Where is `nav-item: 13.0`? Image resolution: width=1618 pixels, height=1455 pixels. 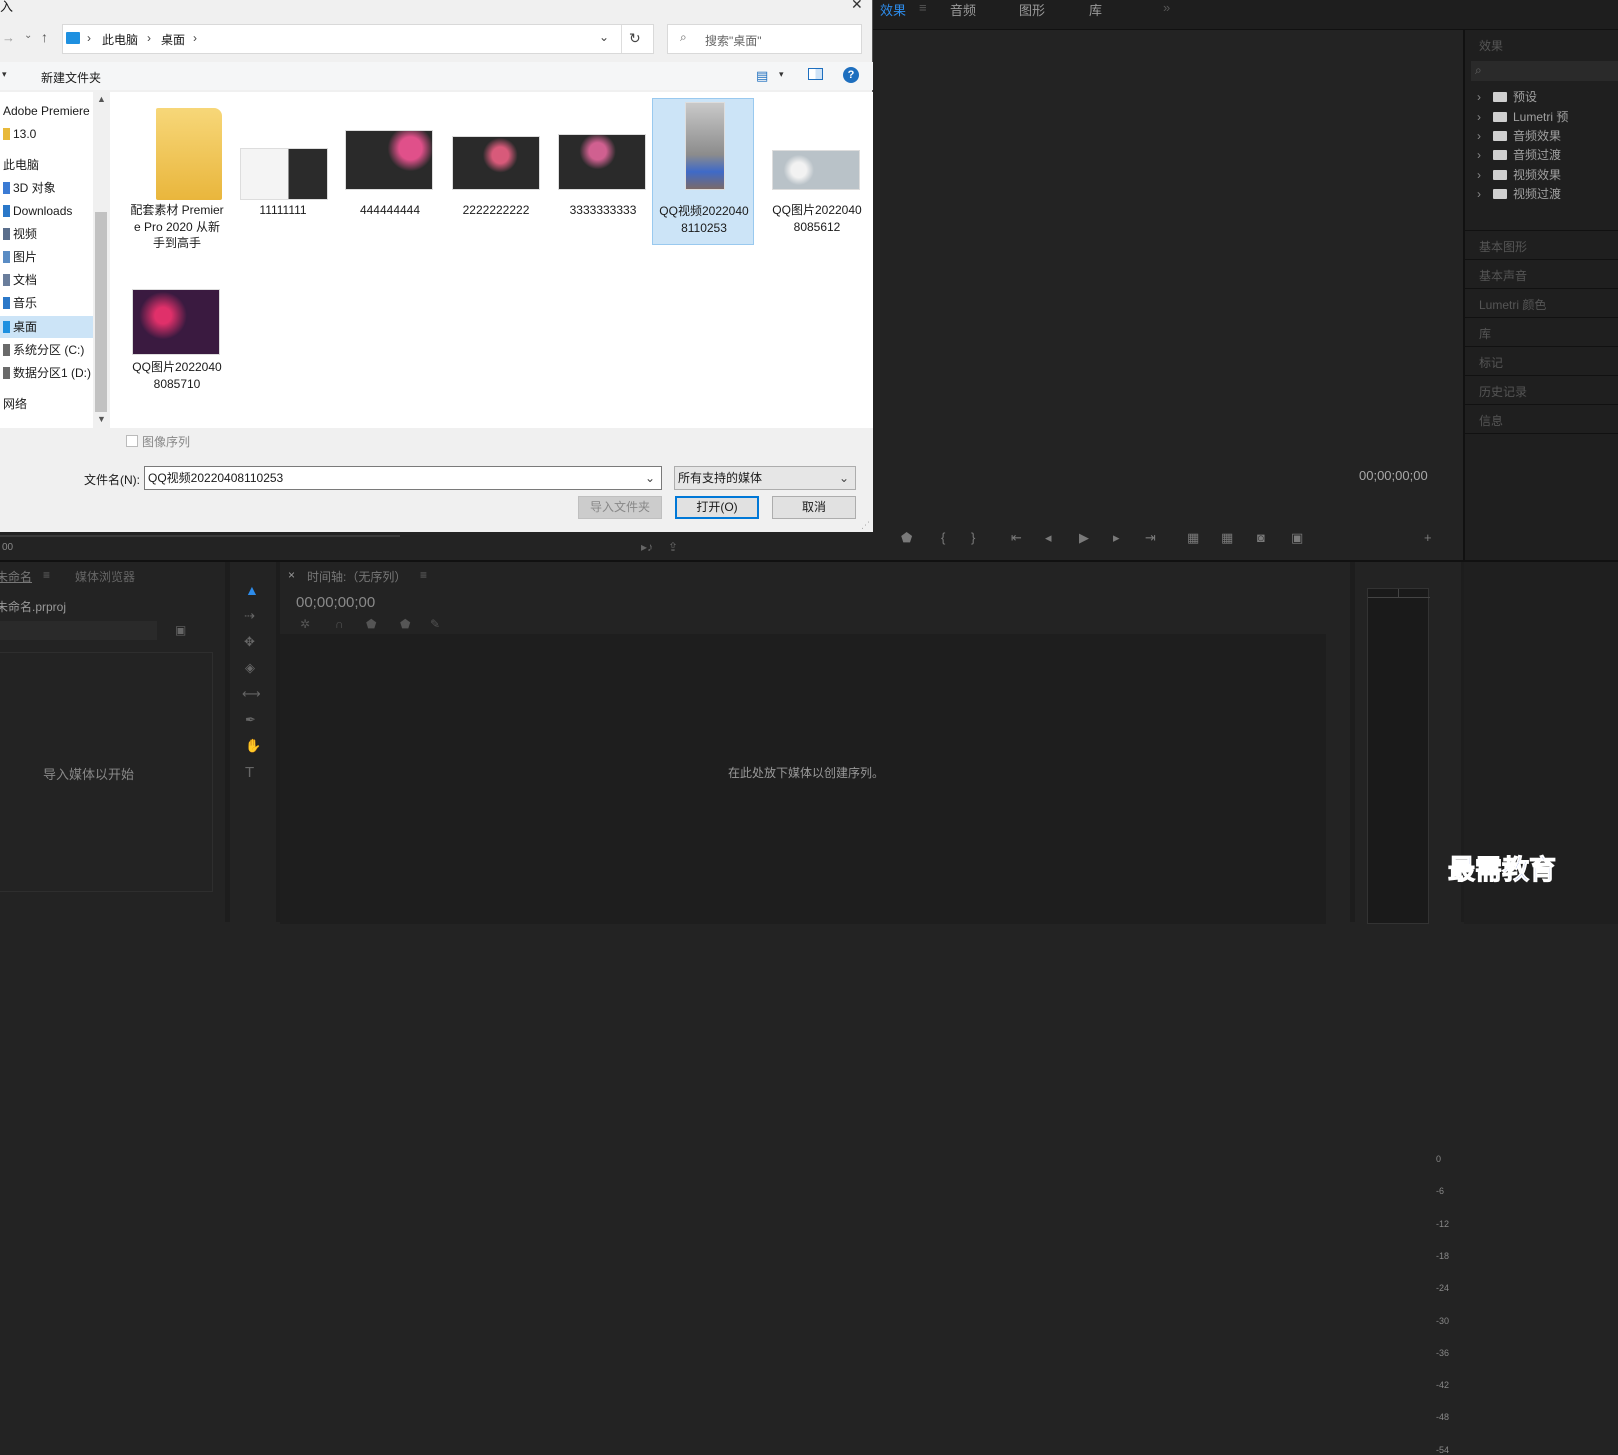
nav-item: 13.0 is located at coordinates (46, 134).